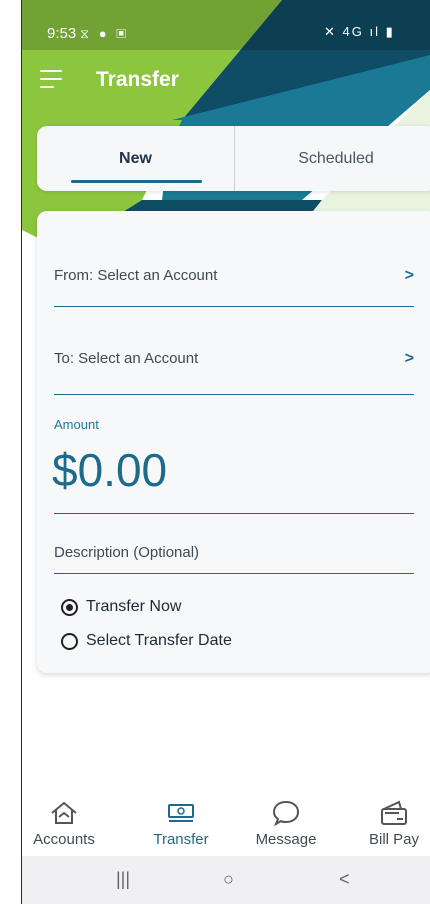 The width and height of the screenshot is (430, 904). What do you see at coordinates (181, 839) in the screenshot?
I see `nav-transfer-label: Transfer` at bounding box center [181, 839].